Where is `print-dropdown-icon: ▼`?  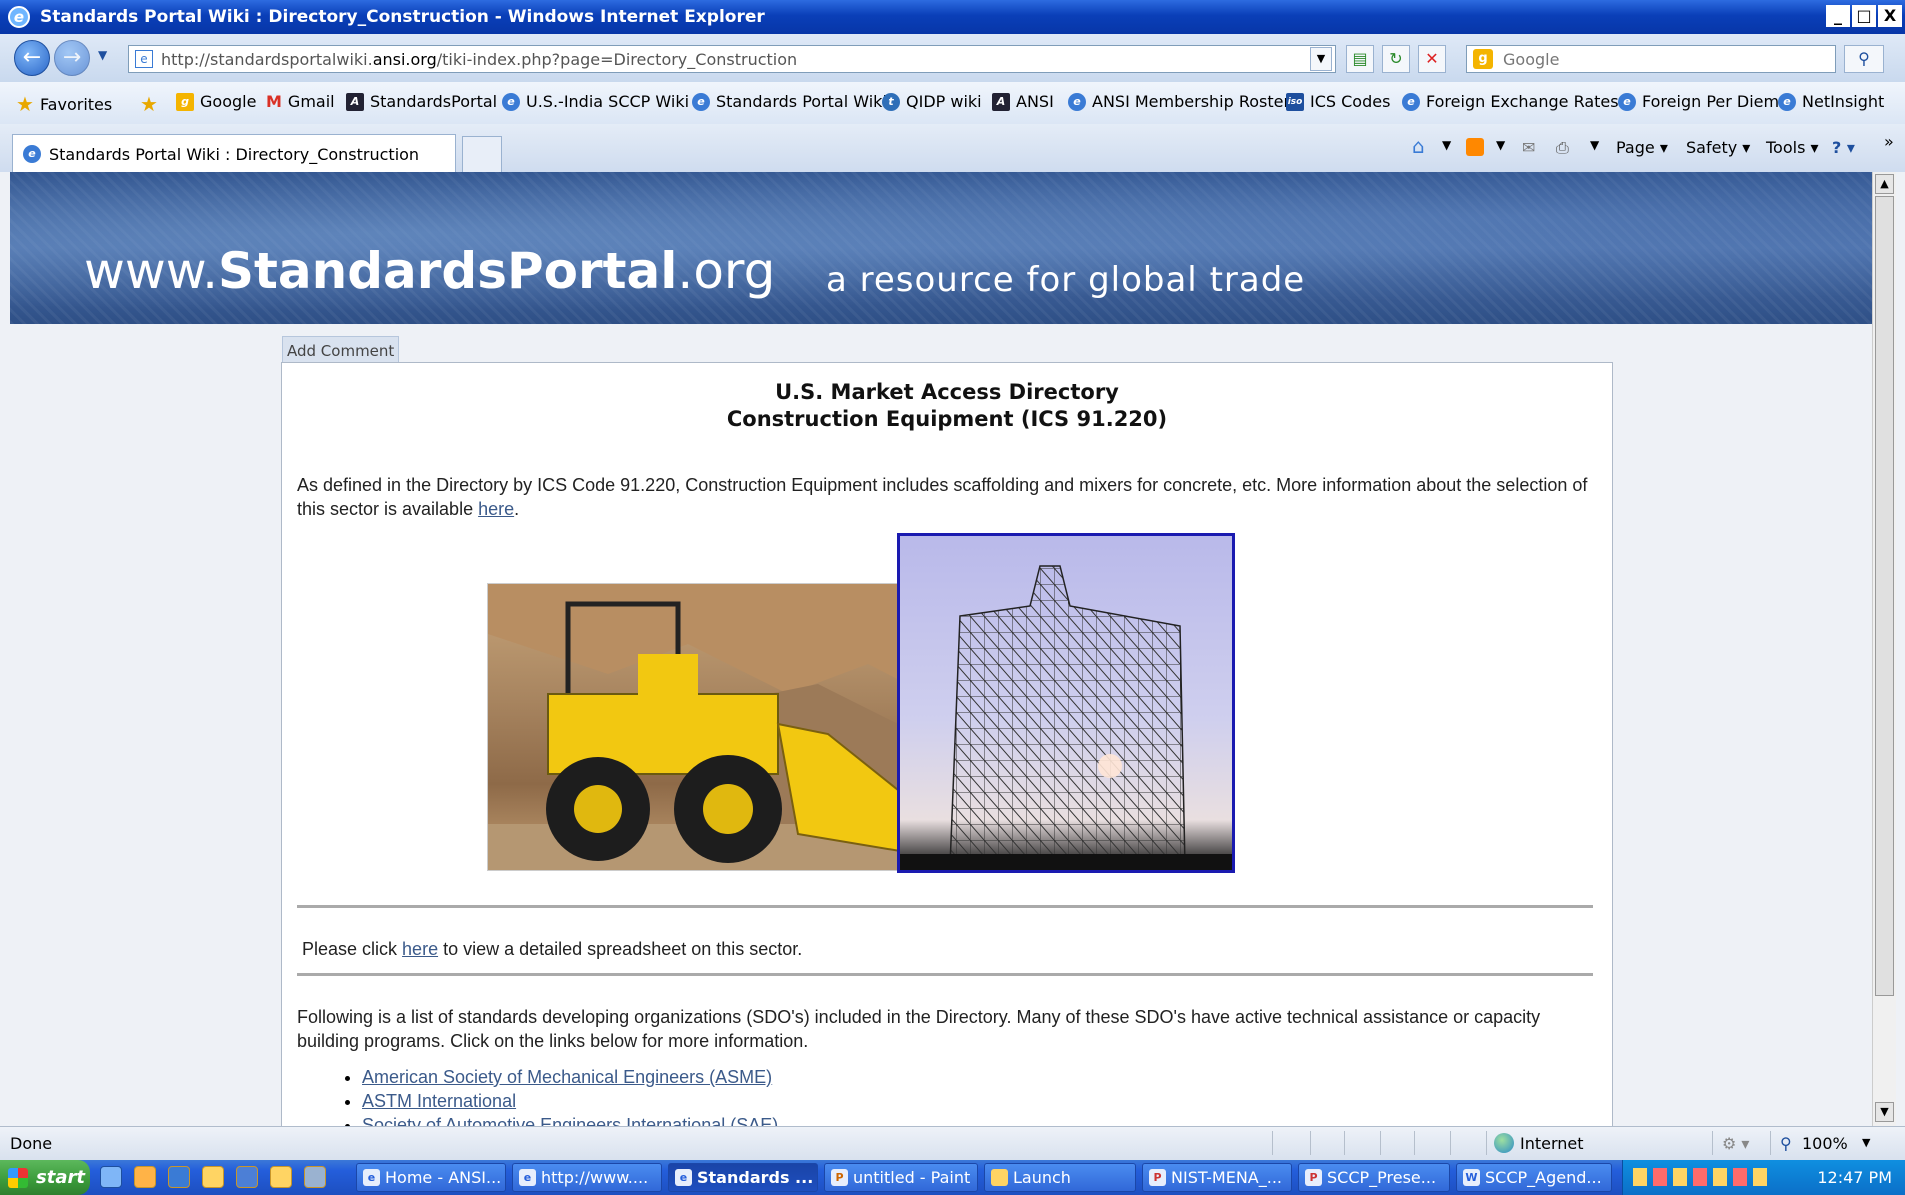 print-dropdown-icon: ▼ is located at coordinates (1594, 145).